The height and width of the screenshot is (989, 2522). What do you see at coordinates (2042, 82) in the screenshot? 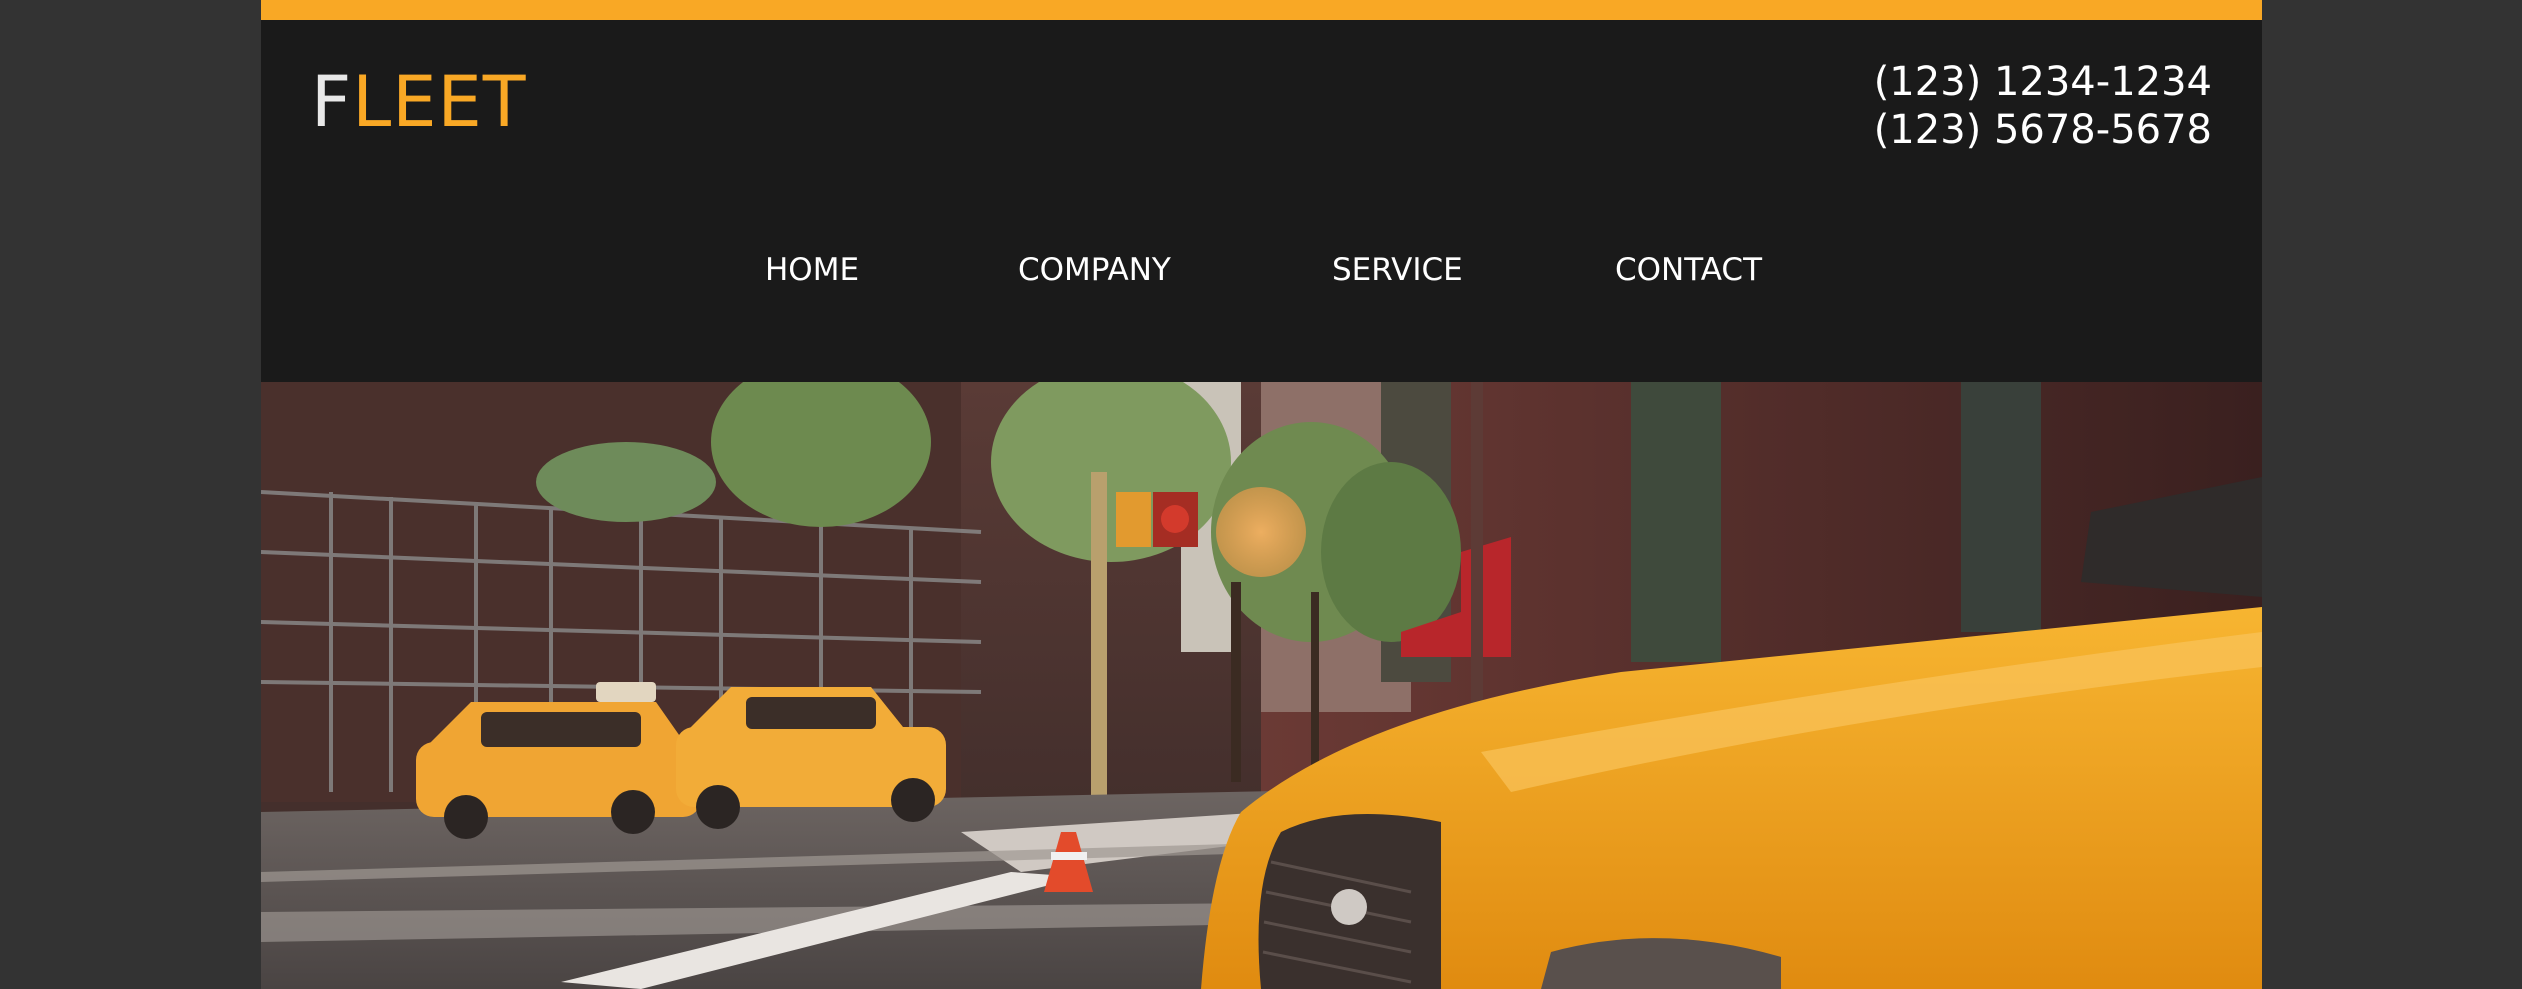
I see `phone-number-1: (123) 1234-1234` at bounding box center [2042, 82].